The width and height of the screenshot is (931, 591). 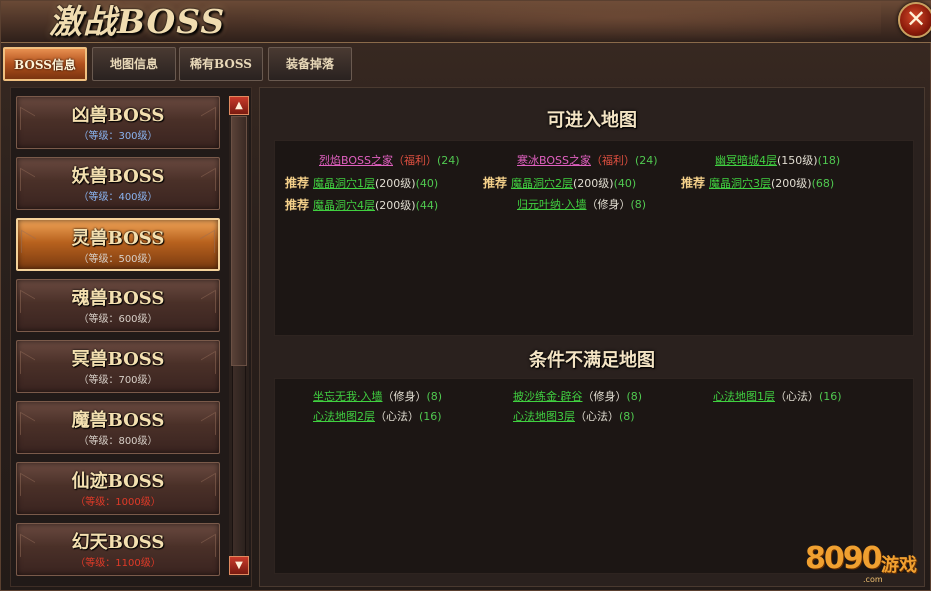 What do you see at coordinates (118, 366) in the screenshot?
I see `boss-item-mingshou: 冥兽BOSS （等级：700级）` at bounding box center [118, 366].